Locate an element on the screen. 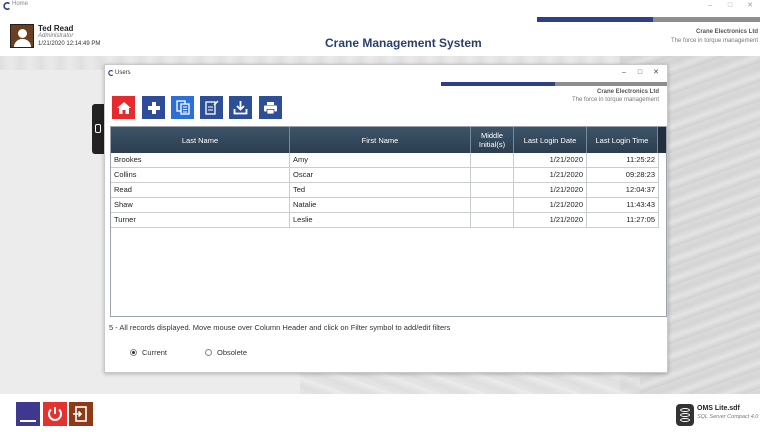 The width and height of the screenshot is (760, 432). users-brand-bar-grey is located at coordinates (611, 84).